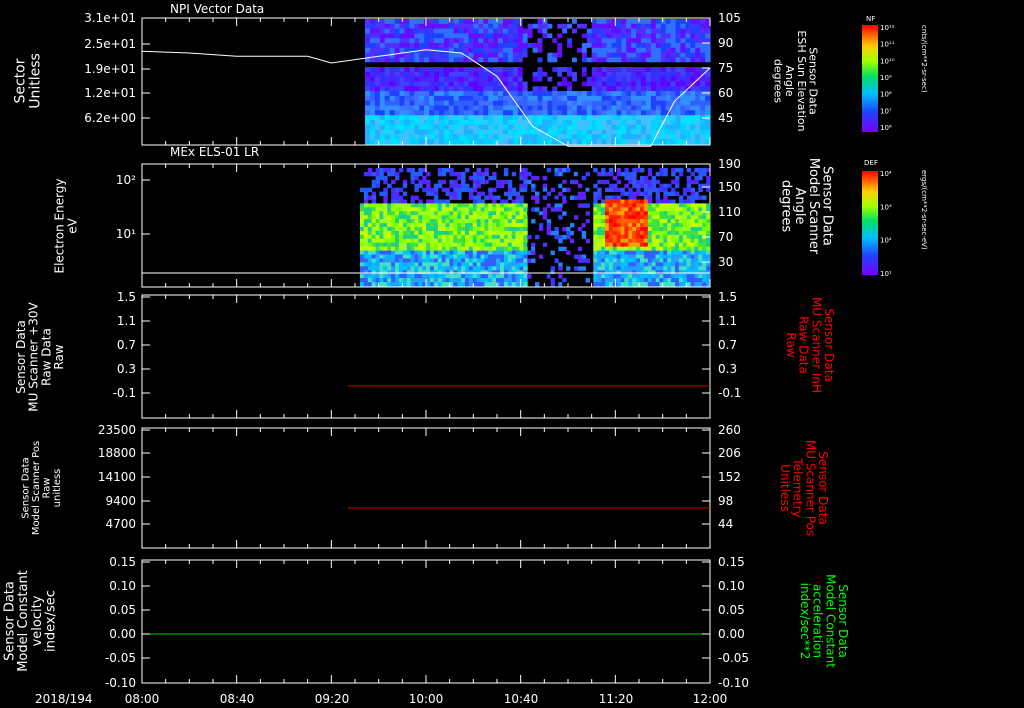  What do you see at coordinates (428, 216) in the screenshot?
I see `panel-els: MEx ELS-01 LR 10²10¹1901501107030` at bounding box center [428, 216].